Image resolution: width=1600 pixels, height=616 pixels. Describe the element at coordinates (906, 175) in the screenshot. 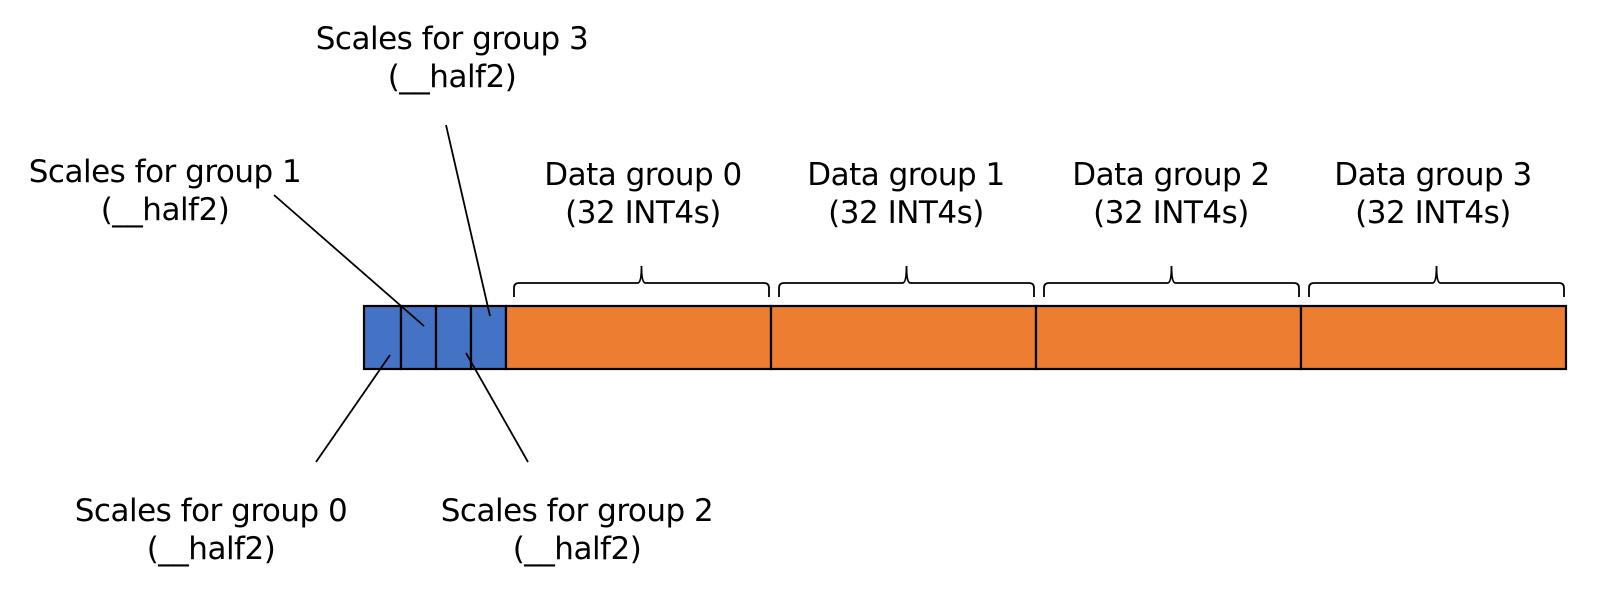

I see `data-label-group-1-title: Data group 1` at that location.